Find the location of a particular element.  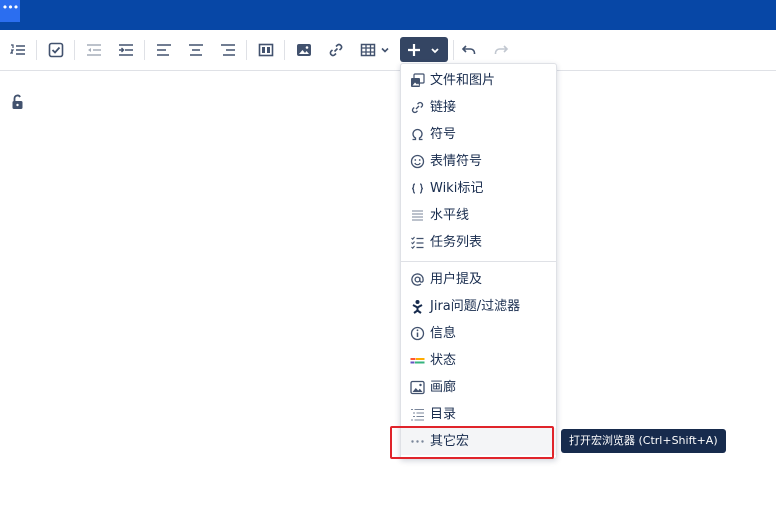

emoji-icon is located at coordinates (417, 161).